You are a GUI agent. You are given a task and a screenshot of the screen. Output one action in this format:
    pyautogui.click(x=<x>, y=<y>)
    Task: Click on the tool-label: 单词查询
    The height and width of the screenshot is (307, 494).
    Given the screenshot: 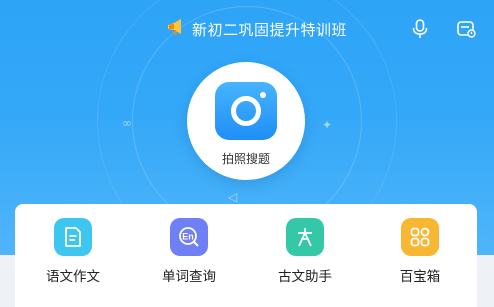 What is the action you would take?
    pyautogui.click(x=189, y=277)
    